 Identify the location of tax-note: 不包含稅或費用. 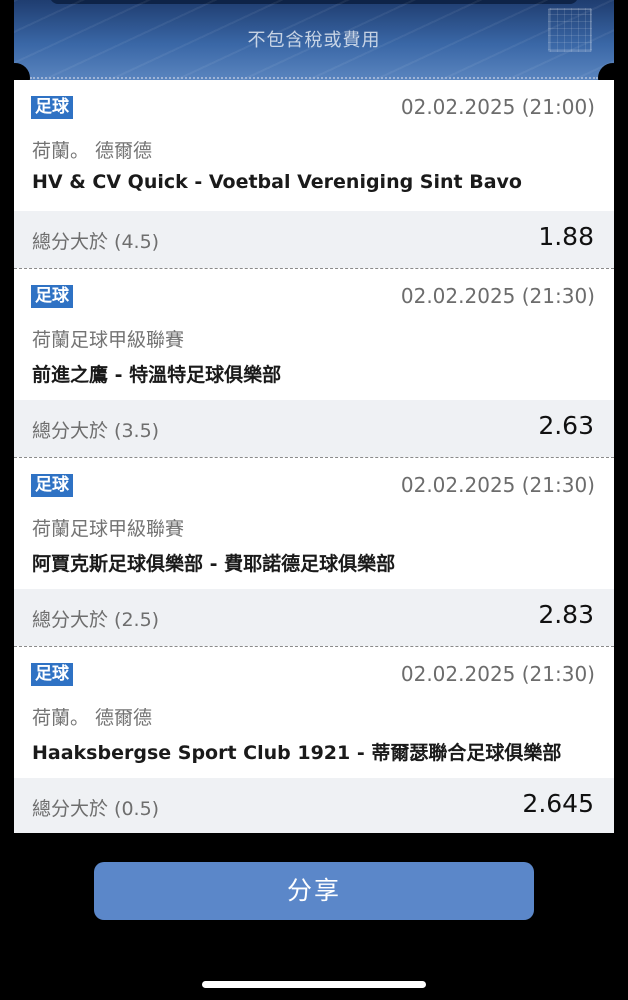
(314, 40).